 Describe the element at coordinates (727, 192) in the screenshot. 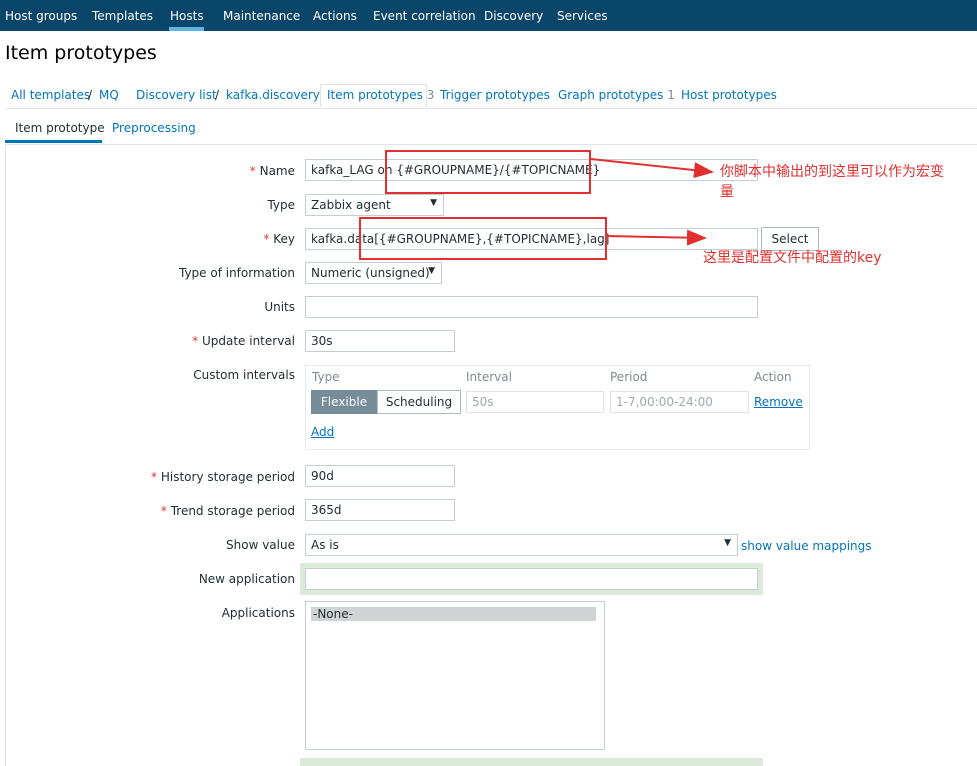

I see `annotation-note-macro-line2: 量` at that location.